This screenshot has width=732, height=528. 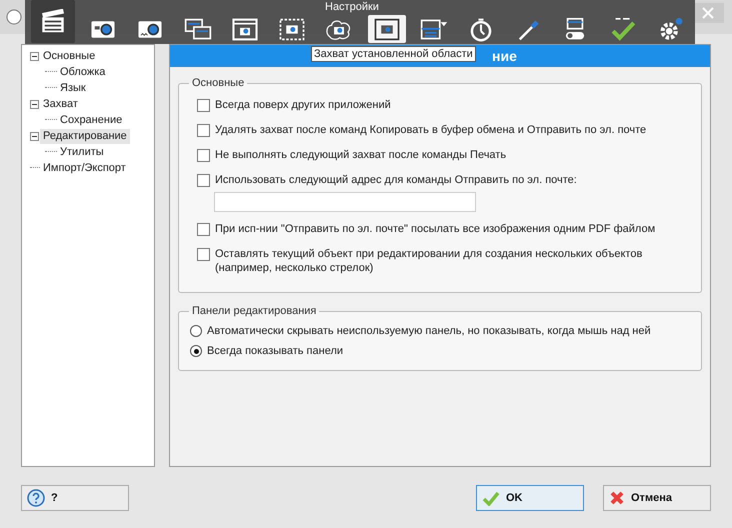 I want to click on ok-button: OK, so click(x=530, y=498).